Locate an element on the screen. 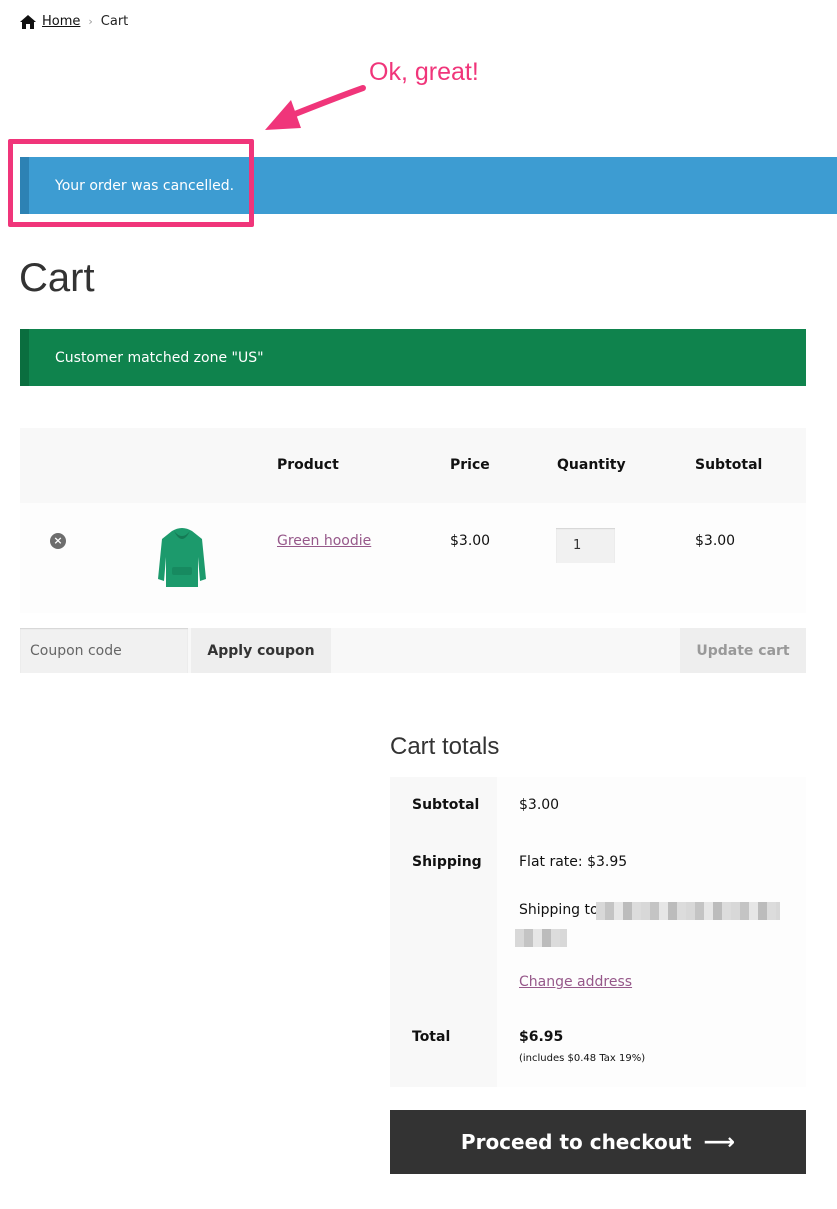 The height and width of the screenshot is (1209, 837). green-hoodie-image is located at coordinates (182, 559).